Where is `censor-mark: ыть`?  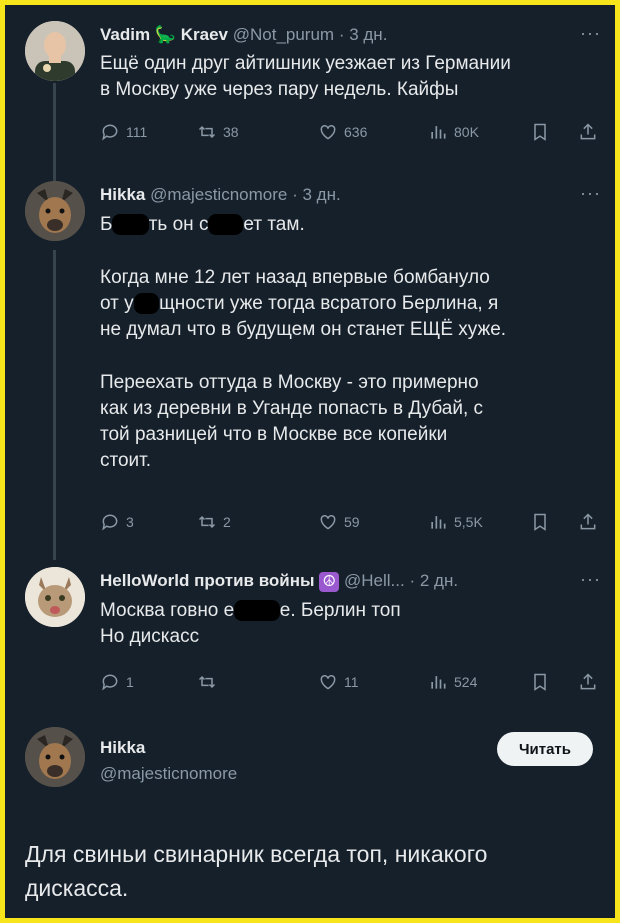
censor-mark: ыть is located at coordinates (130, 224).